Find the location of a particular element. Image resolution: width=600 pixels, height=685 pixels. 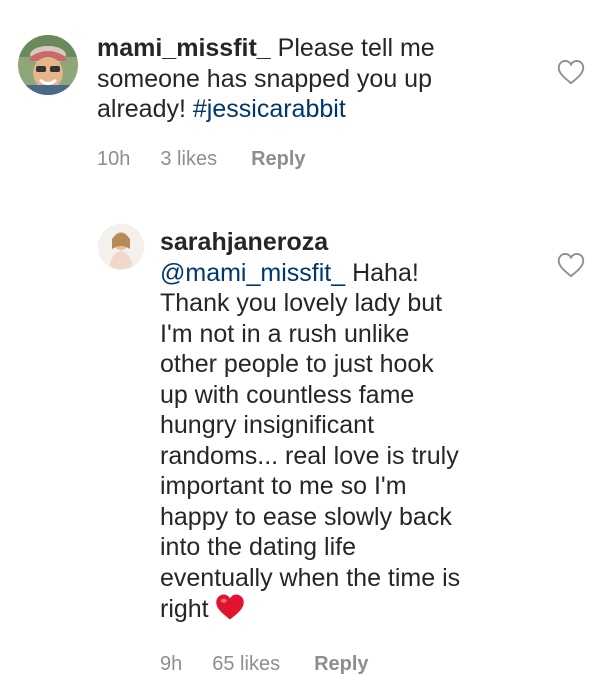

comment-username: mami_missfit_ is located at coordinates (184, 48).